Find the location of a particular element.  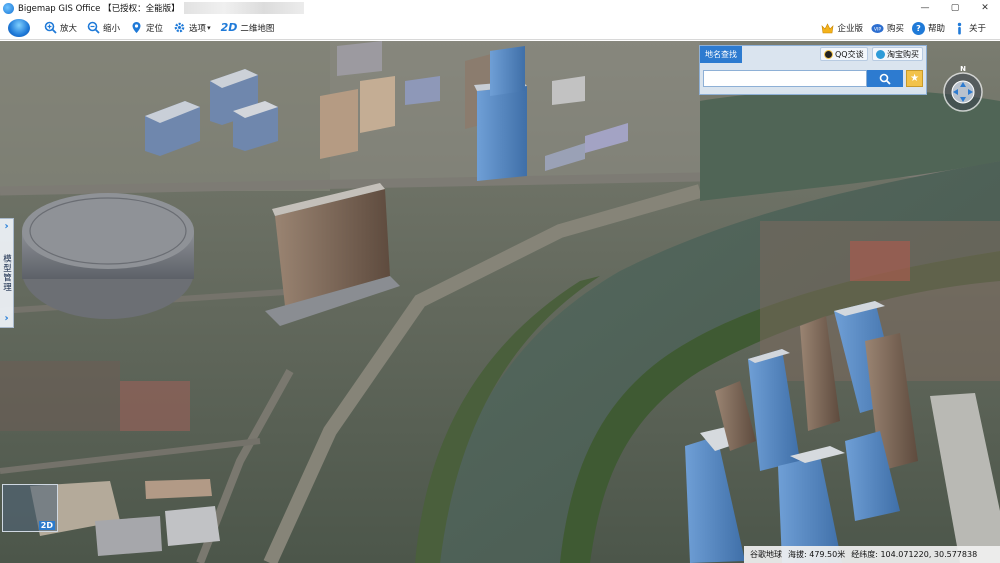

model-management-panel-toggle: › 模型管理 › is located at coordinates (7, 273).